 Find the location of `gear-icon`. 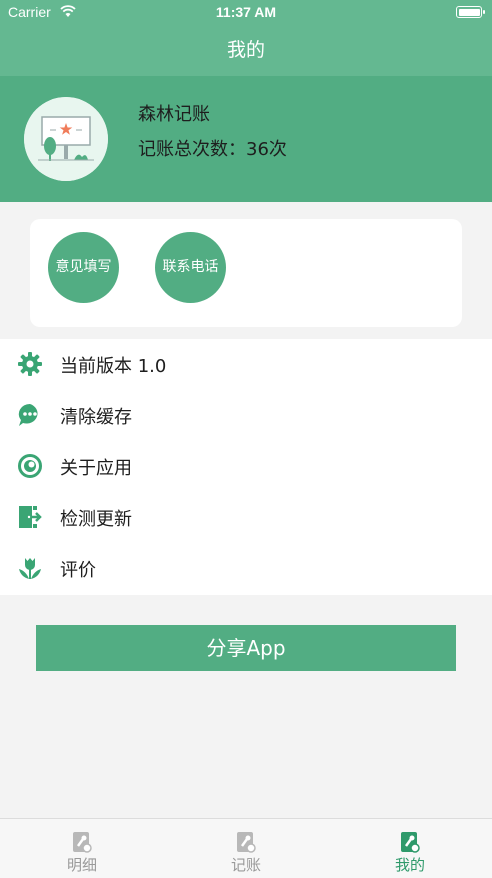

gear-icon is located at coordinates (30, 364).